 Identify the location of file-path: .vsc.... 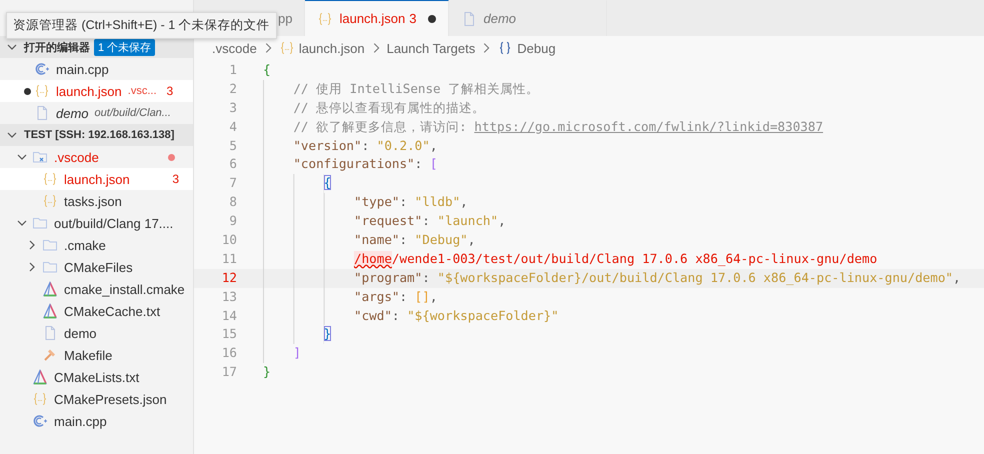
(142, 91).